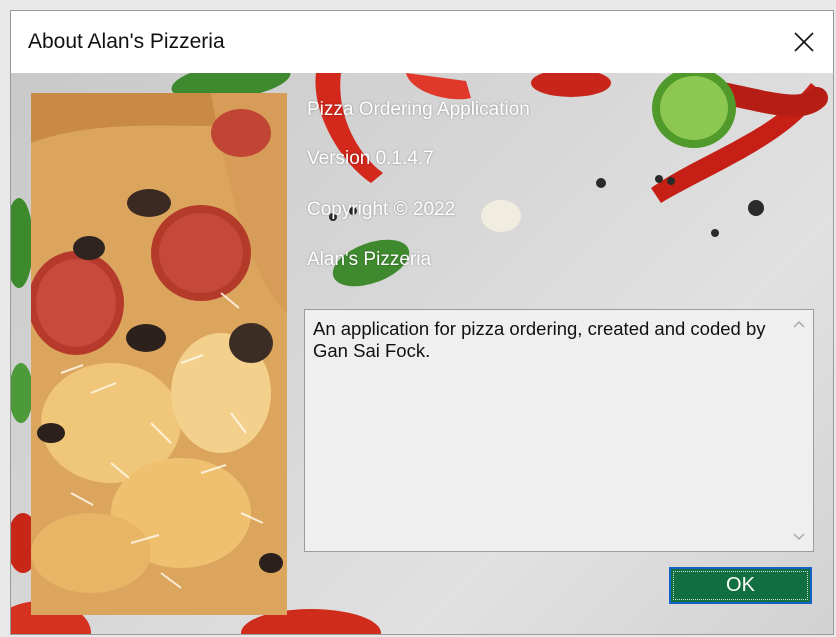  I want to click on product-name-label: Pizza Ordering Application, so click(418, 109).